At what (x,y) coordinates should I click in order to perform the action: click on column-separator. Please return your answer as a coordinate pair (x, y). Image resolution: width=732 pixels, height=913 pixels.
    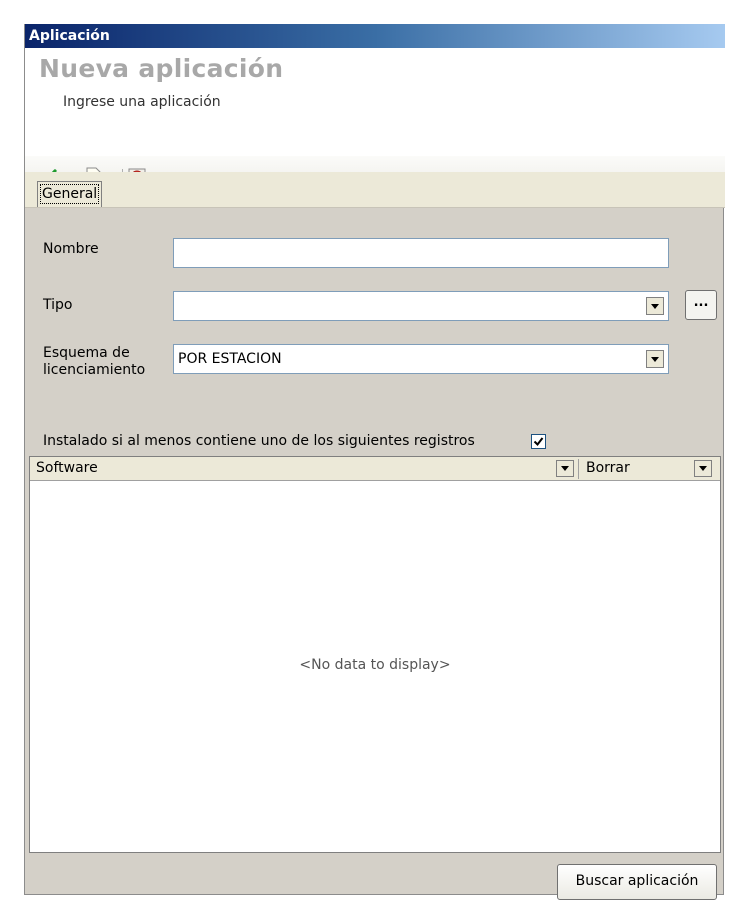
    Looking at the image, I should click on (578, 469).